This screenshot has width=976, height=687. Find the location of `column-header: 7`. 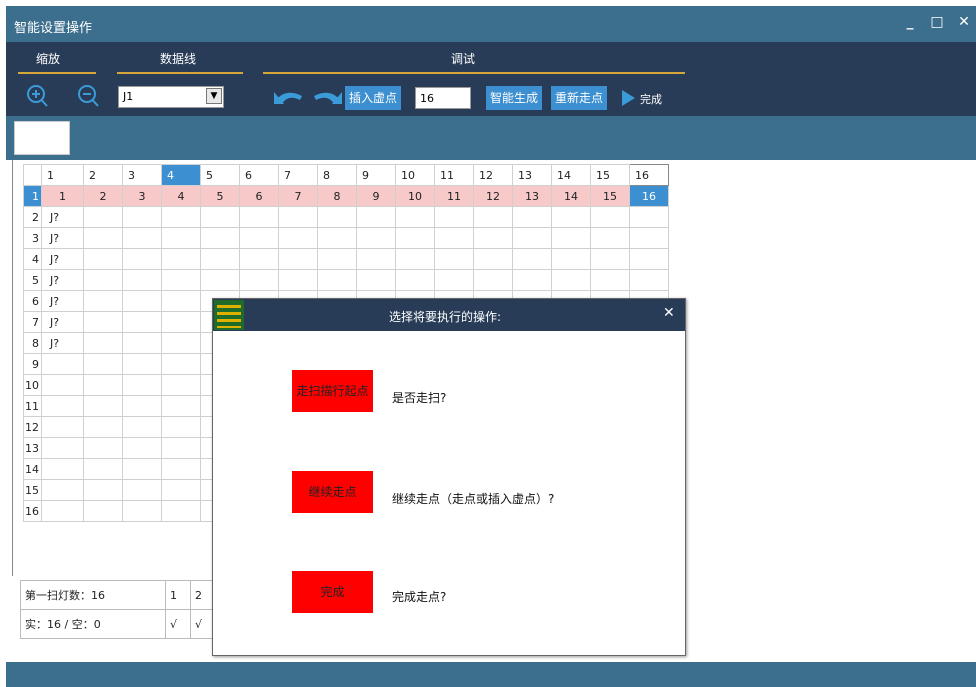

column-header: 7 is located at coordinates (298, 175).